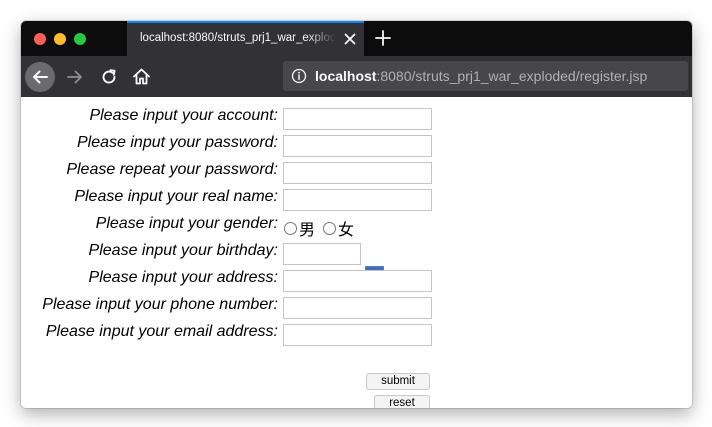 The height and width of the screenshot is (427, 712). I want to click on birthday-input, so click(322, 254).